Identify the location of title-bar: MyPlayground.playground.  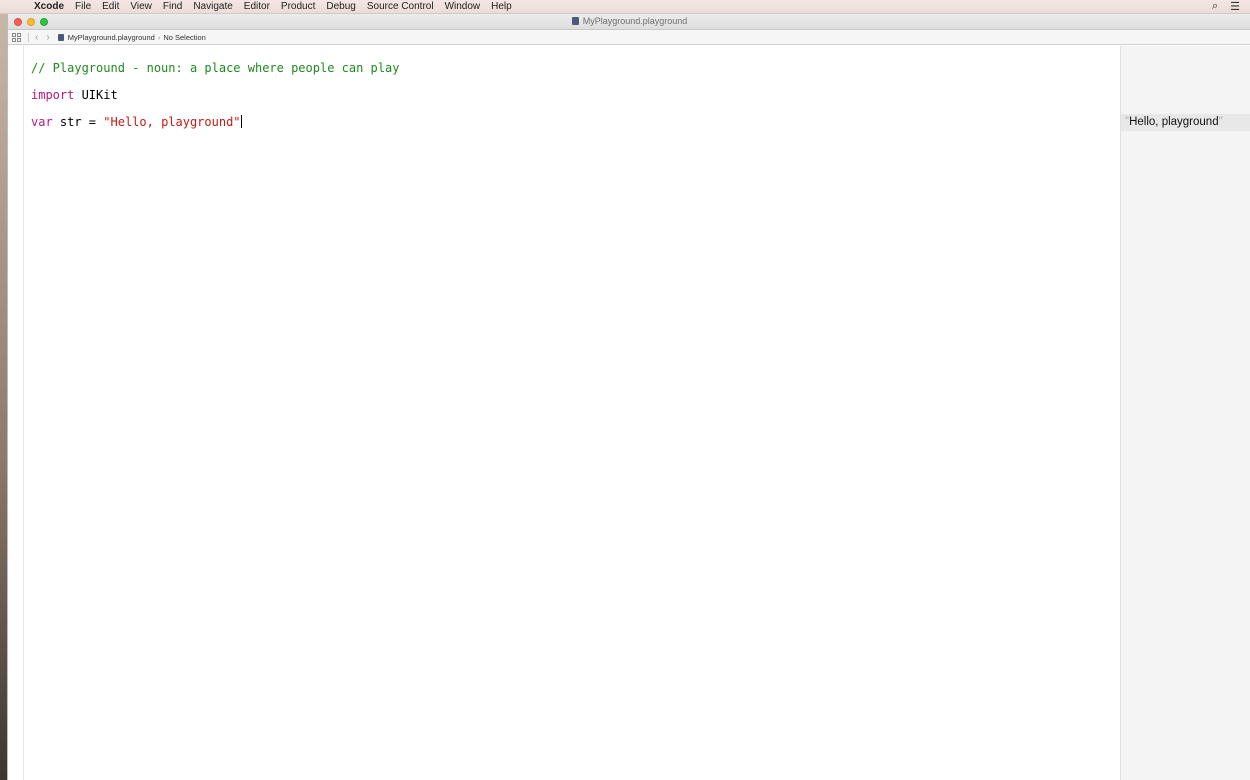
(629, 22).